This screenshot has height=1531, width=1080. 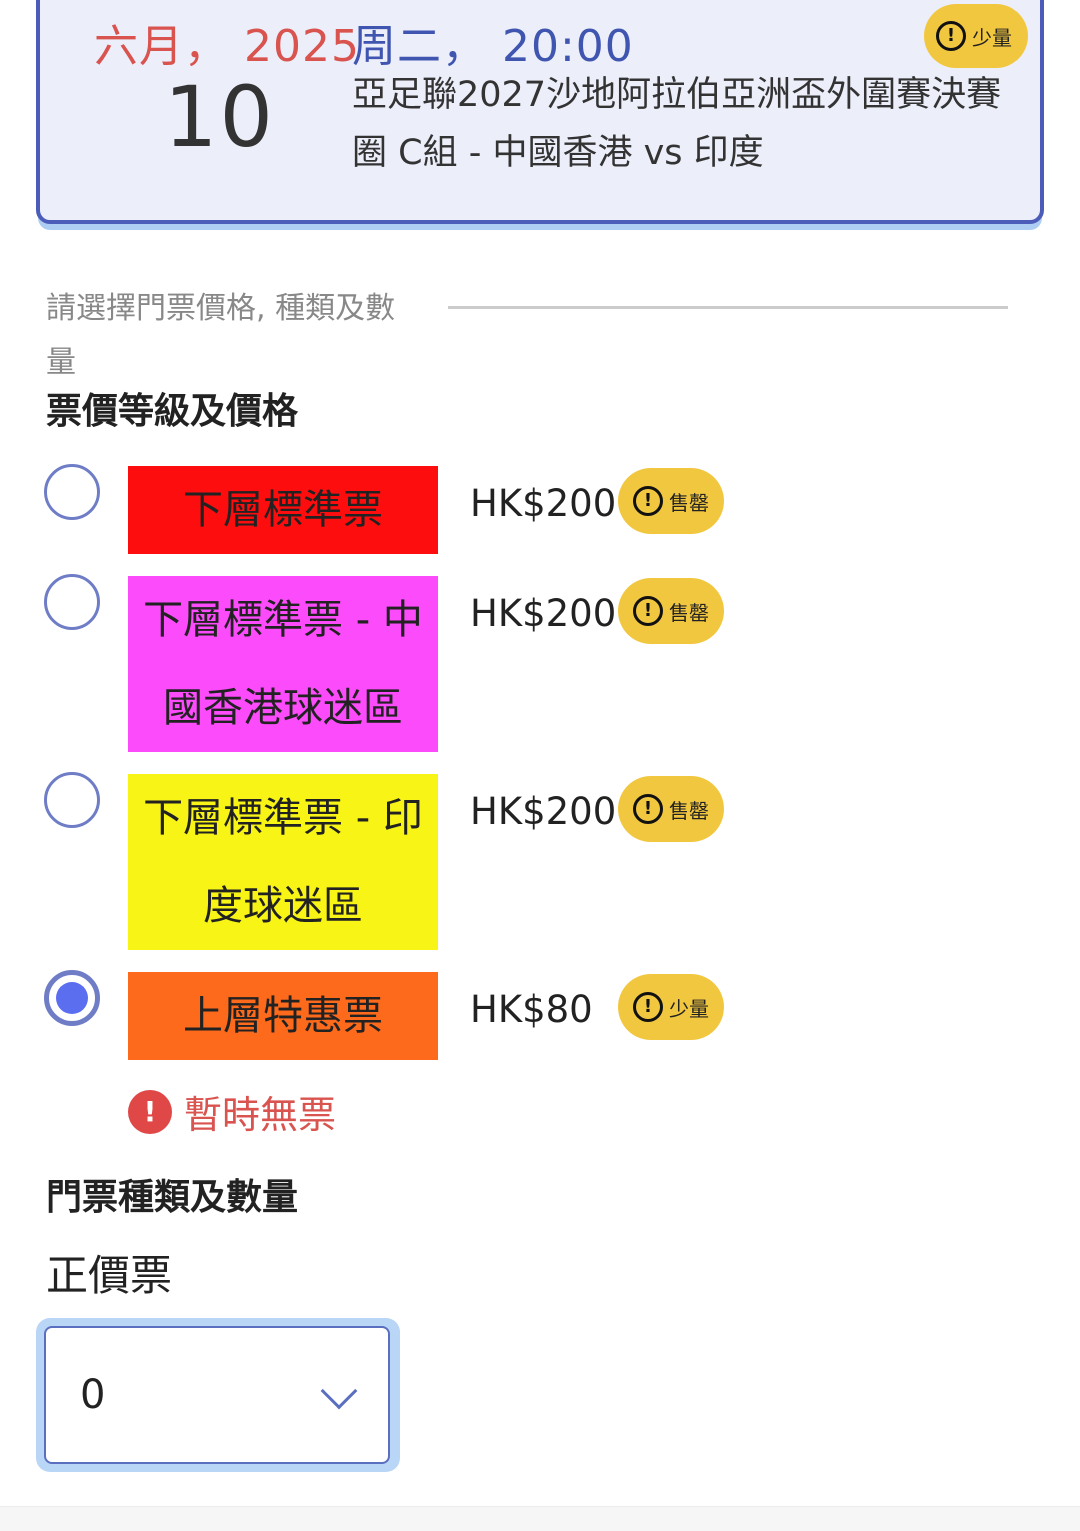 What do you see at coordinates (283, 862) in the screenshot?
I see `tier-label-india-fan-zone: 下層標準票 - 印度球迷區` at bounding box center [283, 862].